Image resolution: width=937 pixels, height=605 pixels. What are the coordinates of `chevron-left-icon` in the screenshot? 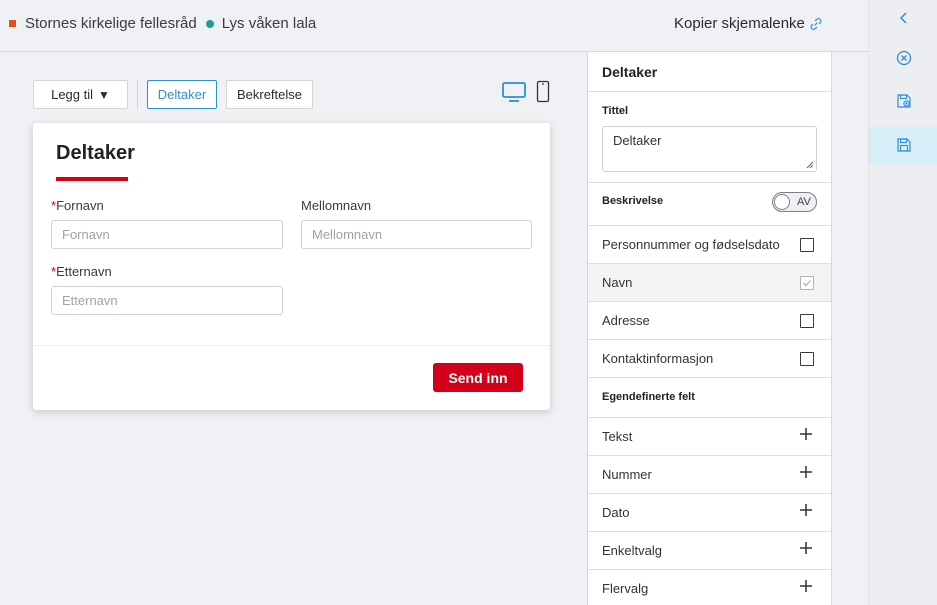 It's located at (903, 18).